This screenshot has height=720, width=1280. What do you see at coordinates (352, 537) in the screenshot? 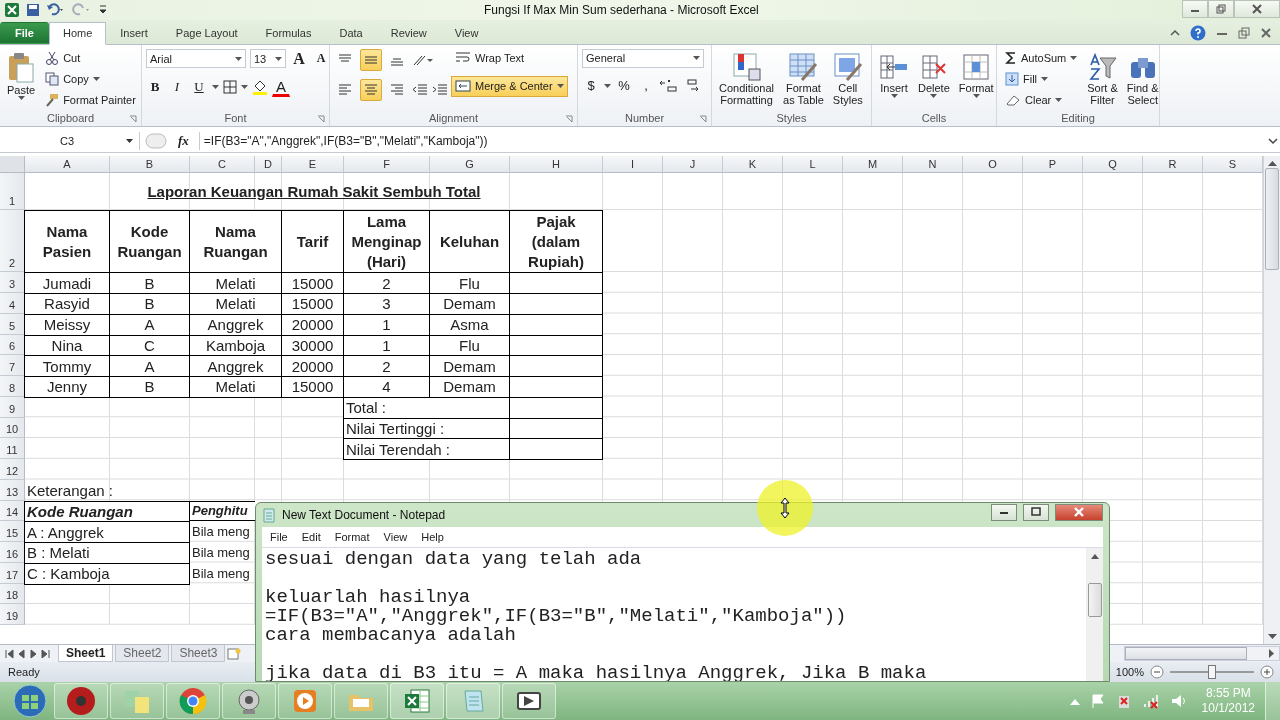
I see `menu-item: Format` at bounding box center [352, 537].